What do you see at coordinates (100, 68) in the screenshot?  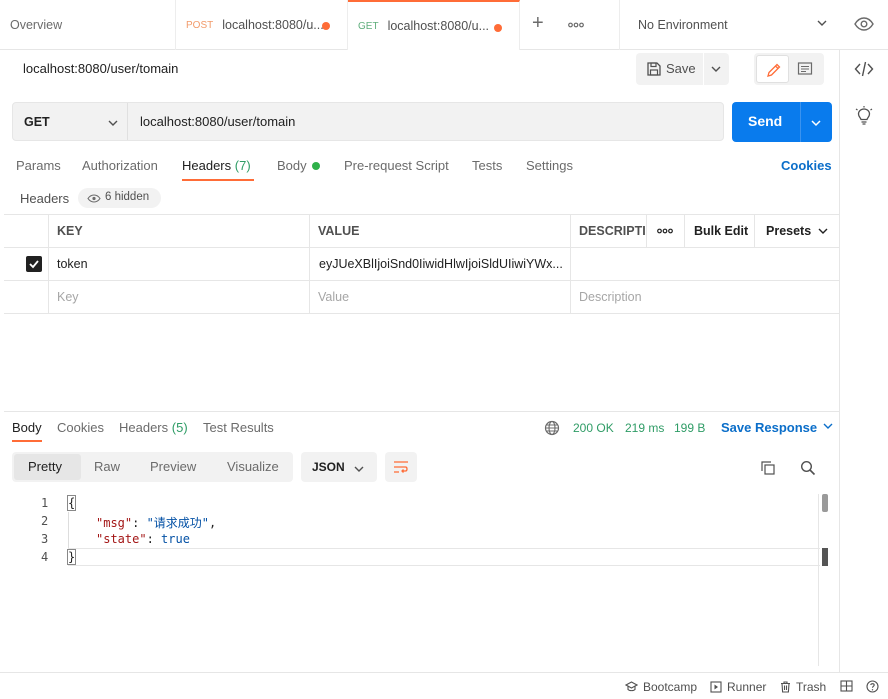 I see `request-title: localhost:8080/user/tomain` at bounding box center [100, 68].